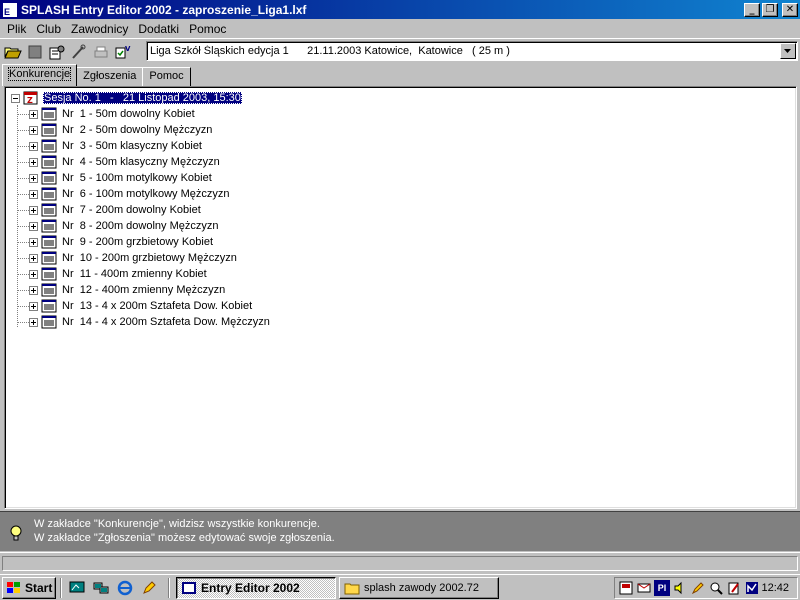  I want to click on language-label: Pl, so click(662, 588).